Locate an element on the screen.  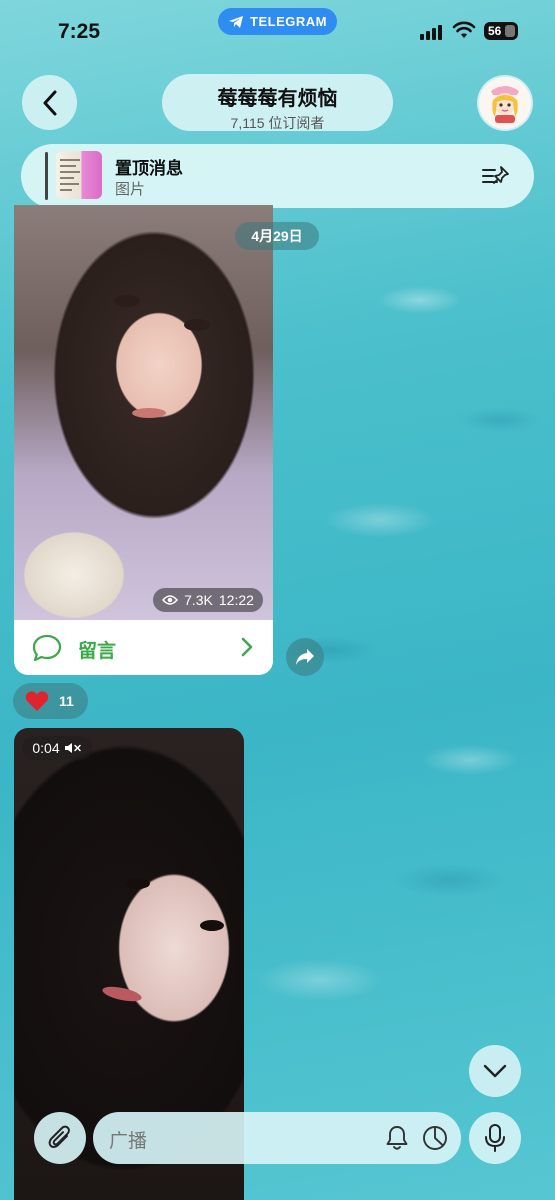
chevron-right-icon is located at coordinates (247, 647).